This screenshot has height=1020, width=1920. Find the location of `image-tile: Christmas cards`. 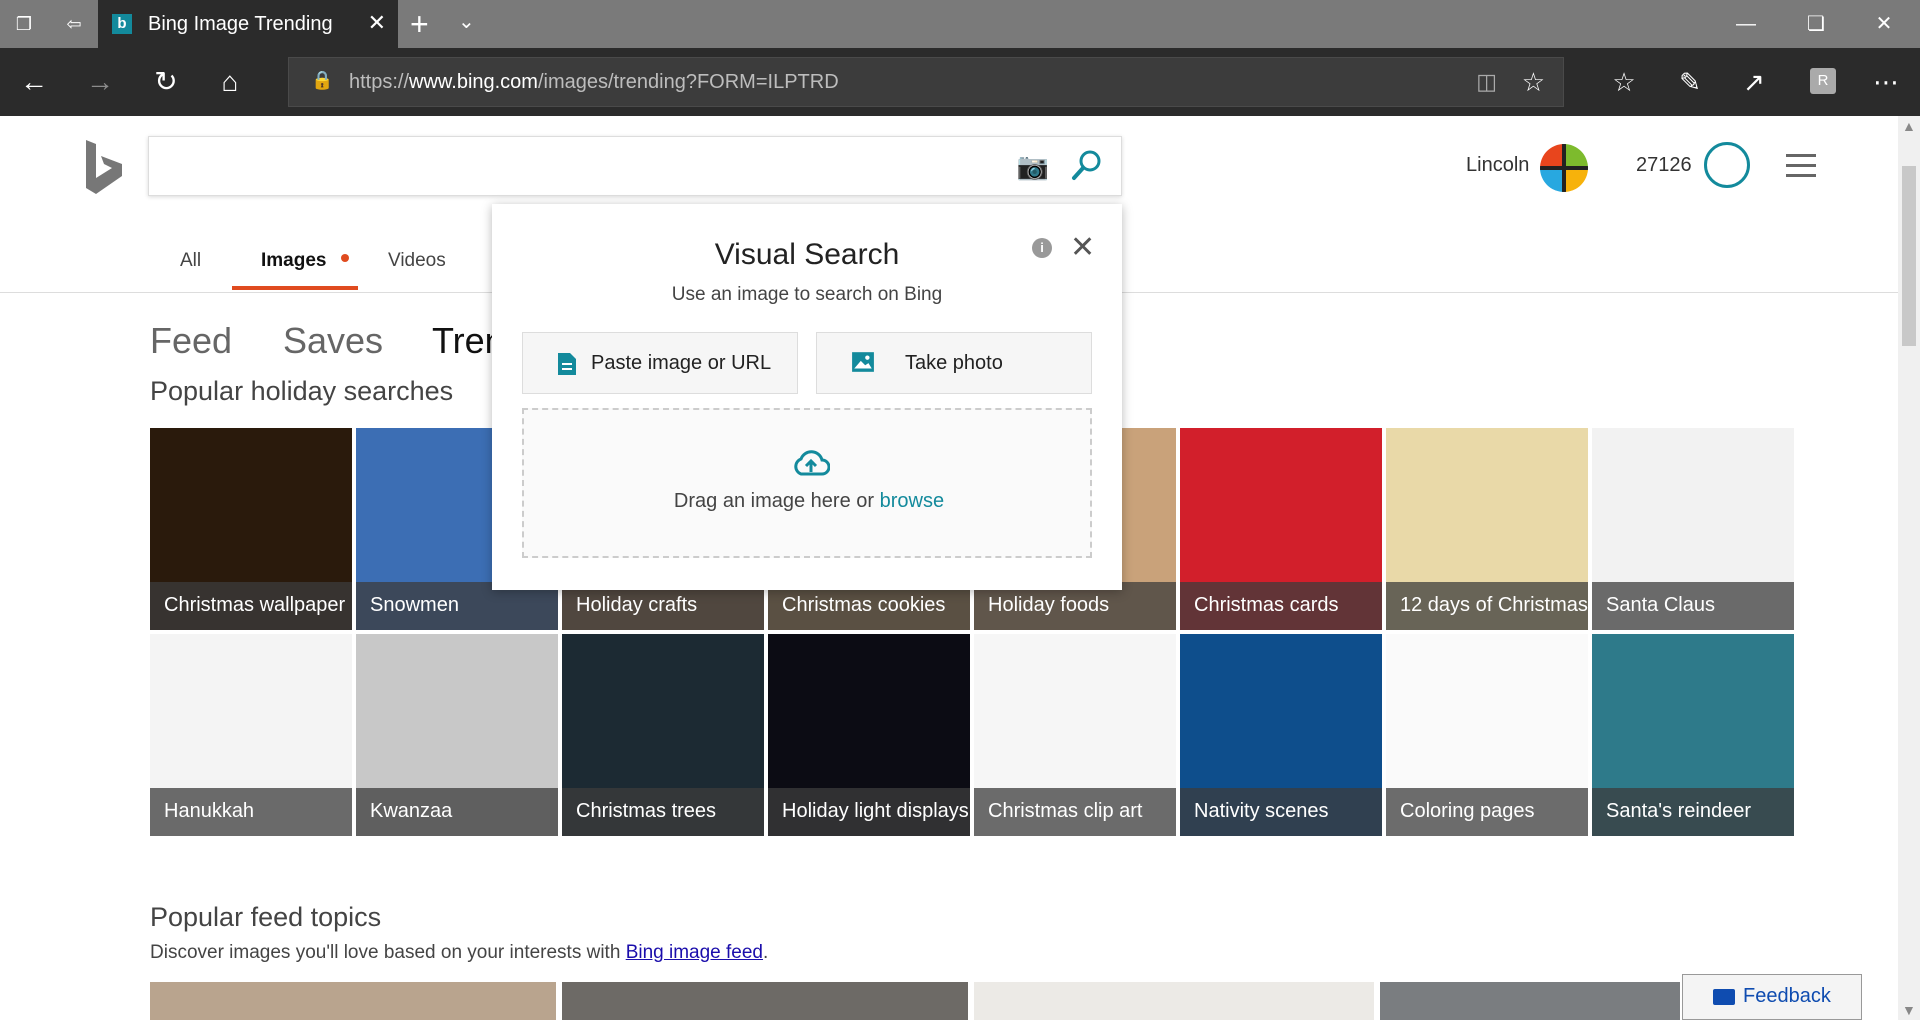

image-tile: Christmas cards is located at coordinates (1281, 529).